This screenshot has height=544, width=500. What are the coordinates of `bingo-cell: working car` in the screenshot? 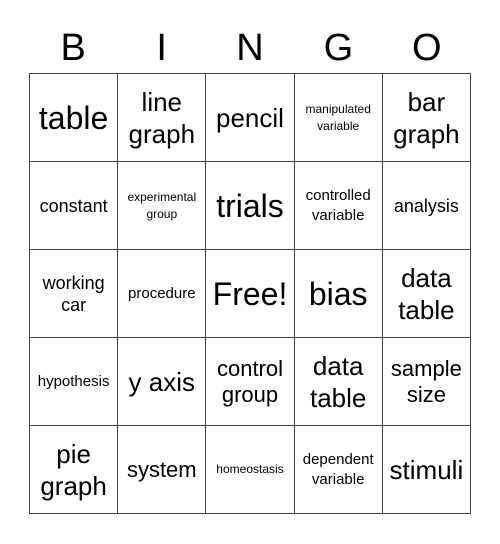 It's located at (74, 294).